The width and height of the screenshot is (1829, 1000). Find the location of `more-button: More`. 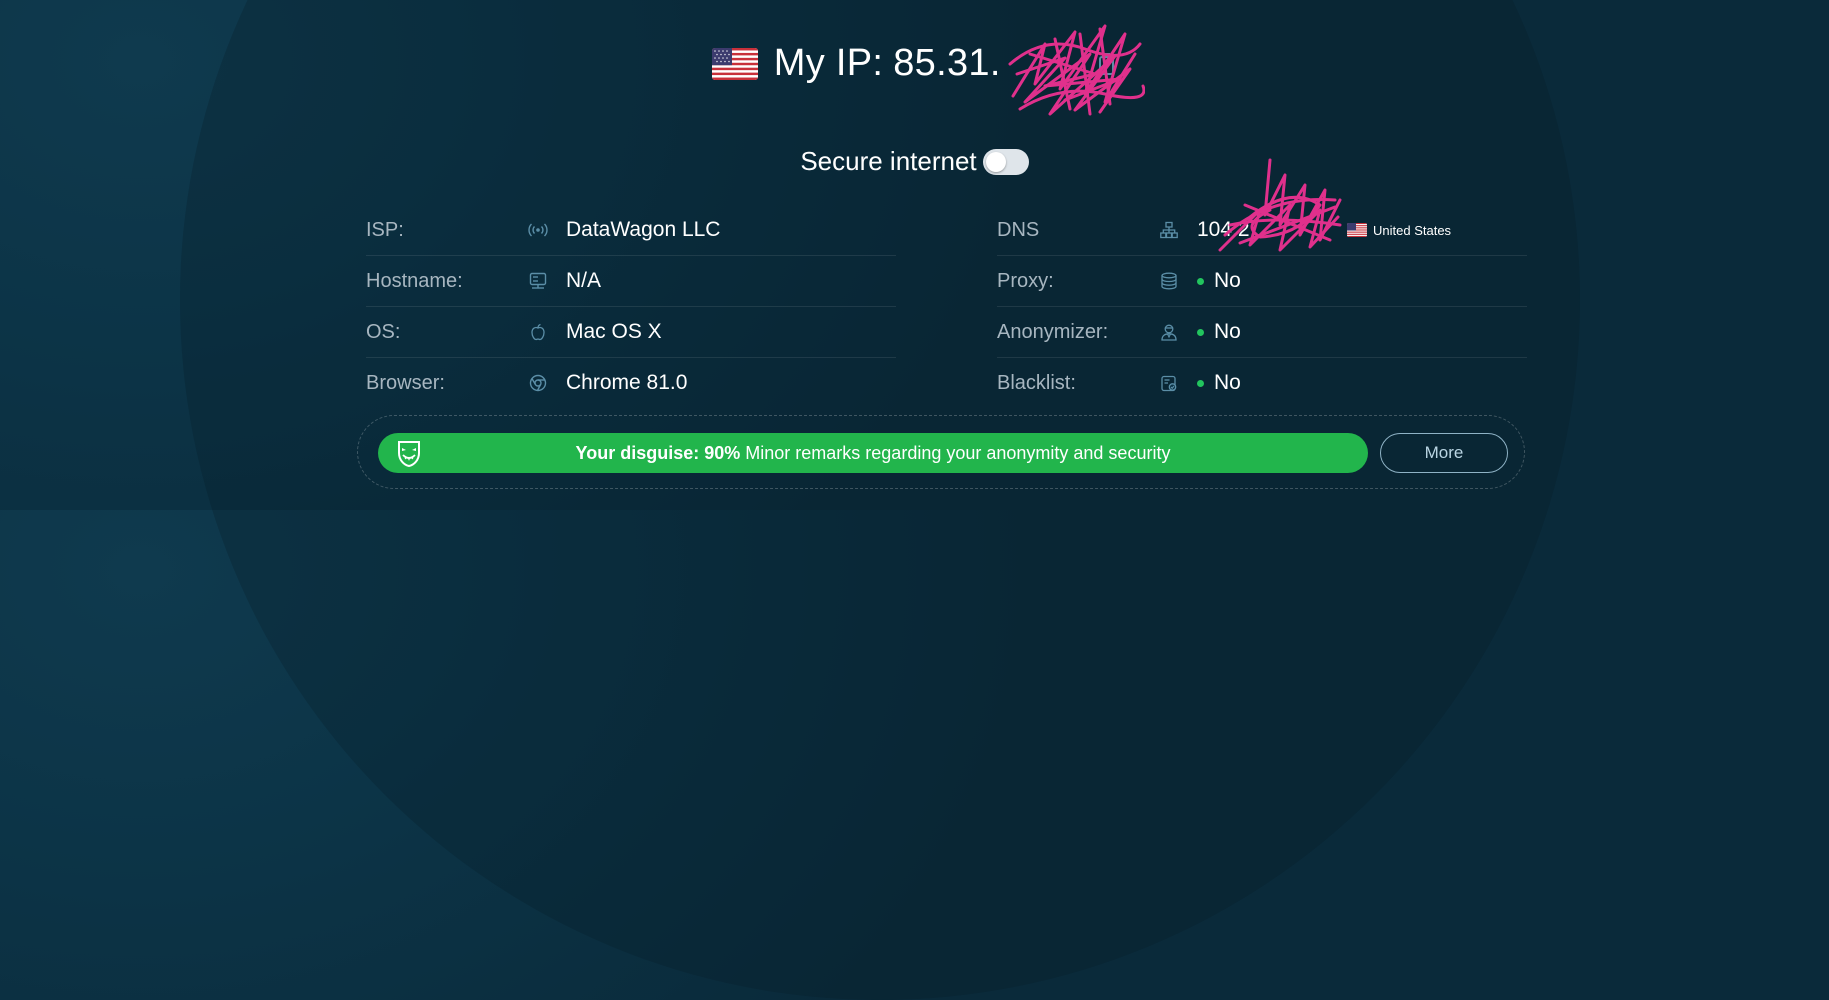

more-button: More is located at coordinates (1444, 453).